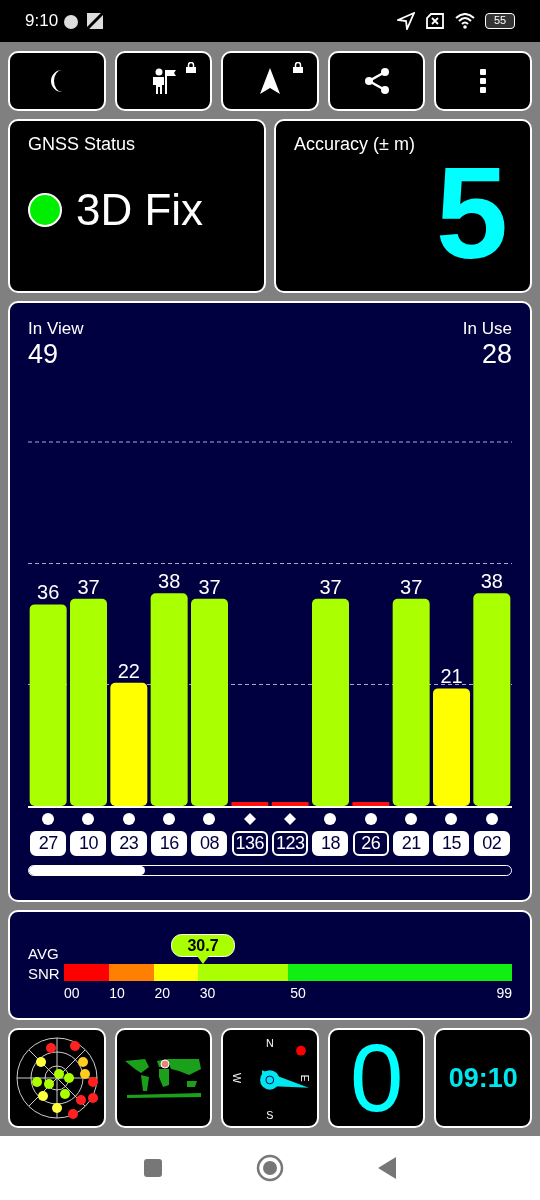 This screenshot has width=540, height=1200. What do you see at coordinates (162, 994) in the screenshot?
I see `scale-tick-label: 20` at bounding box center [162, 994].